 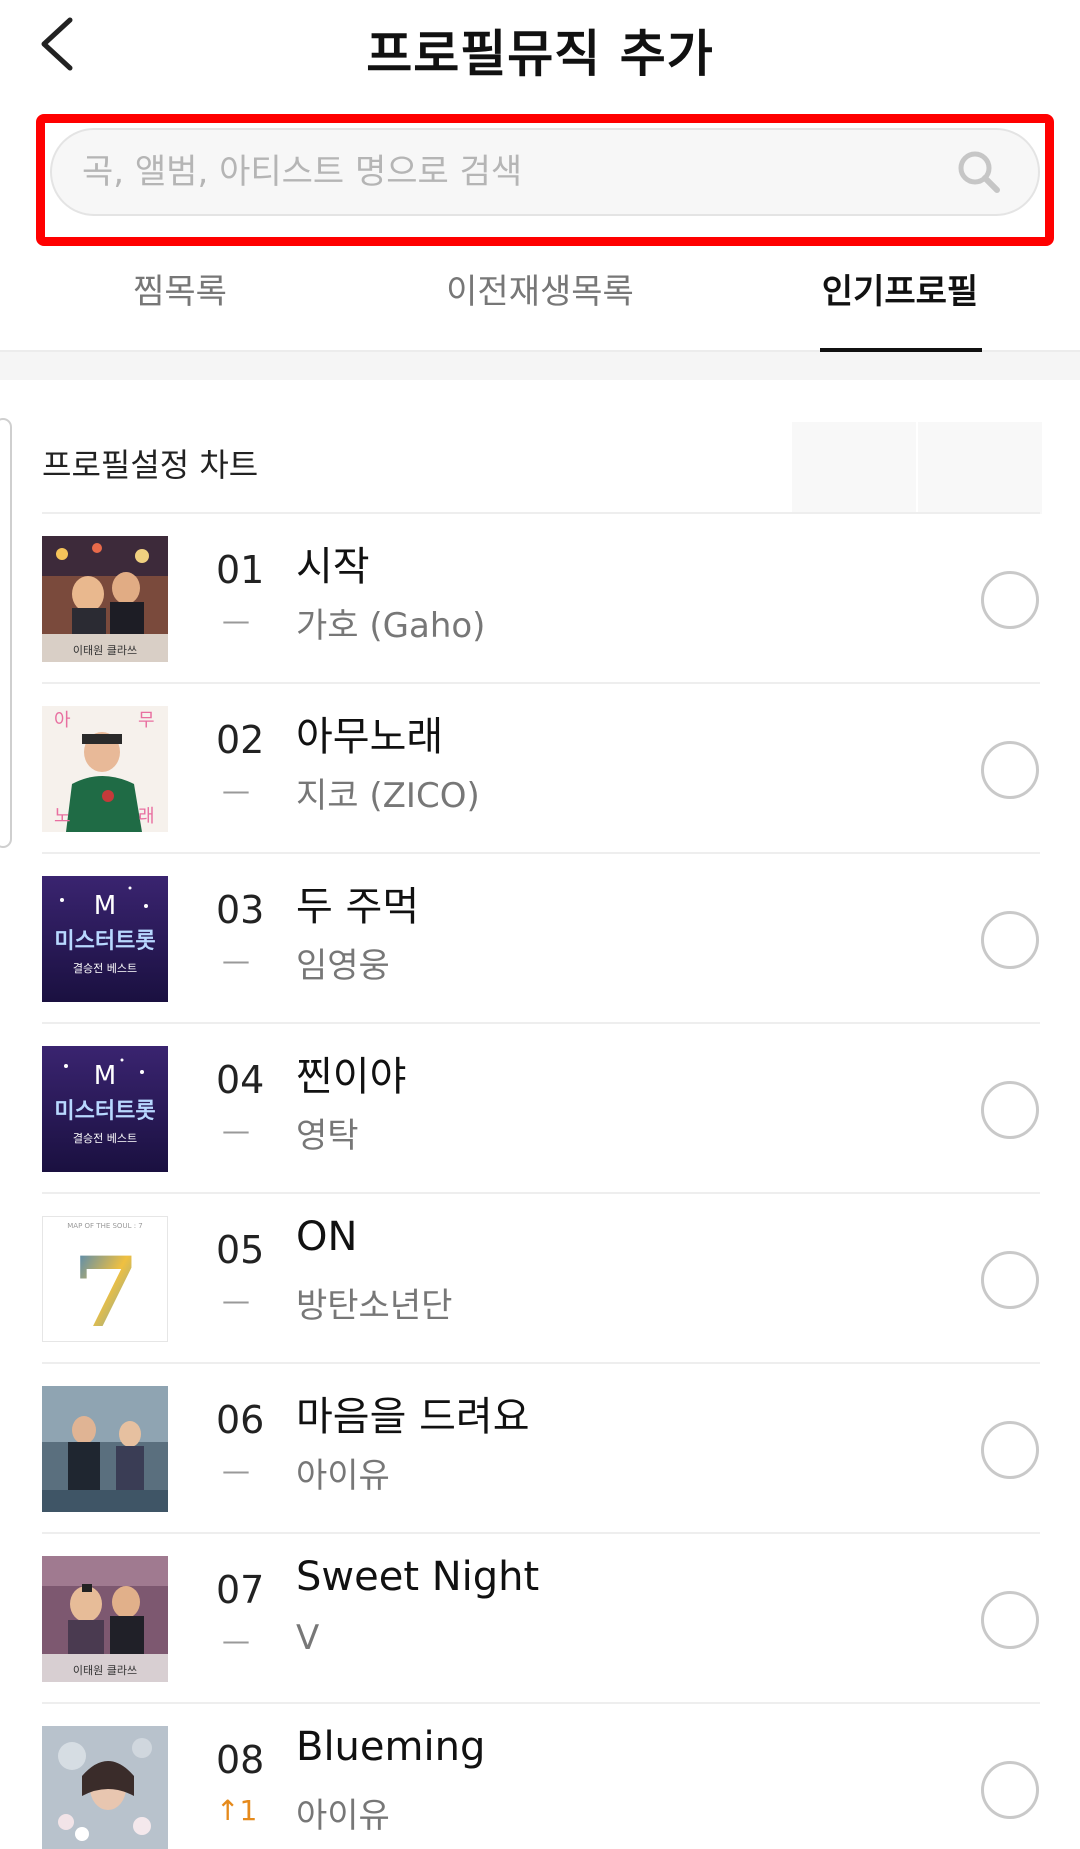 I want to click on album-art: 아 무 노 래, so click(x=105, y=769).